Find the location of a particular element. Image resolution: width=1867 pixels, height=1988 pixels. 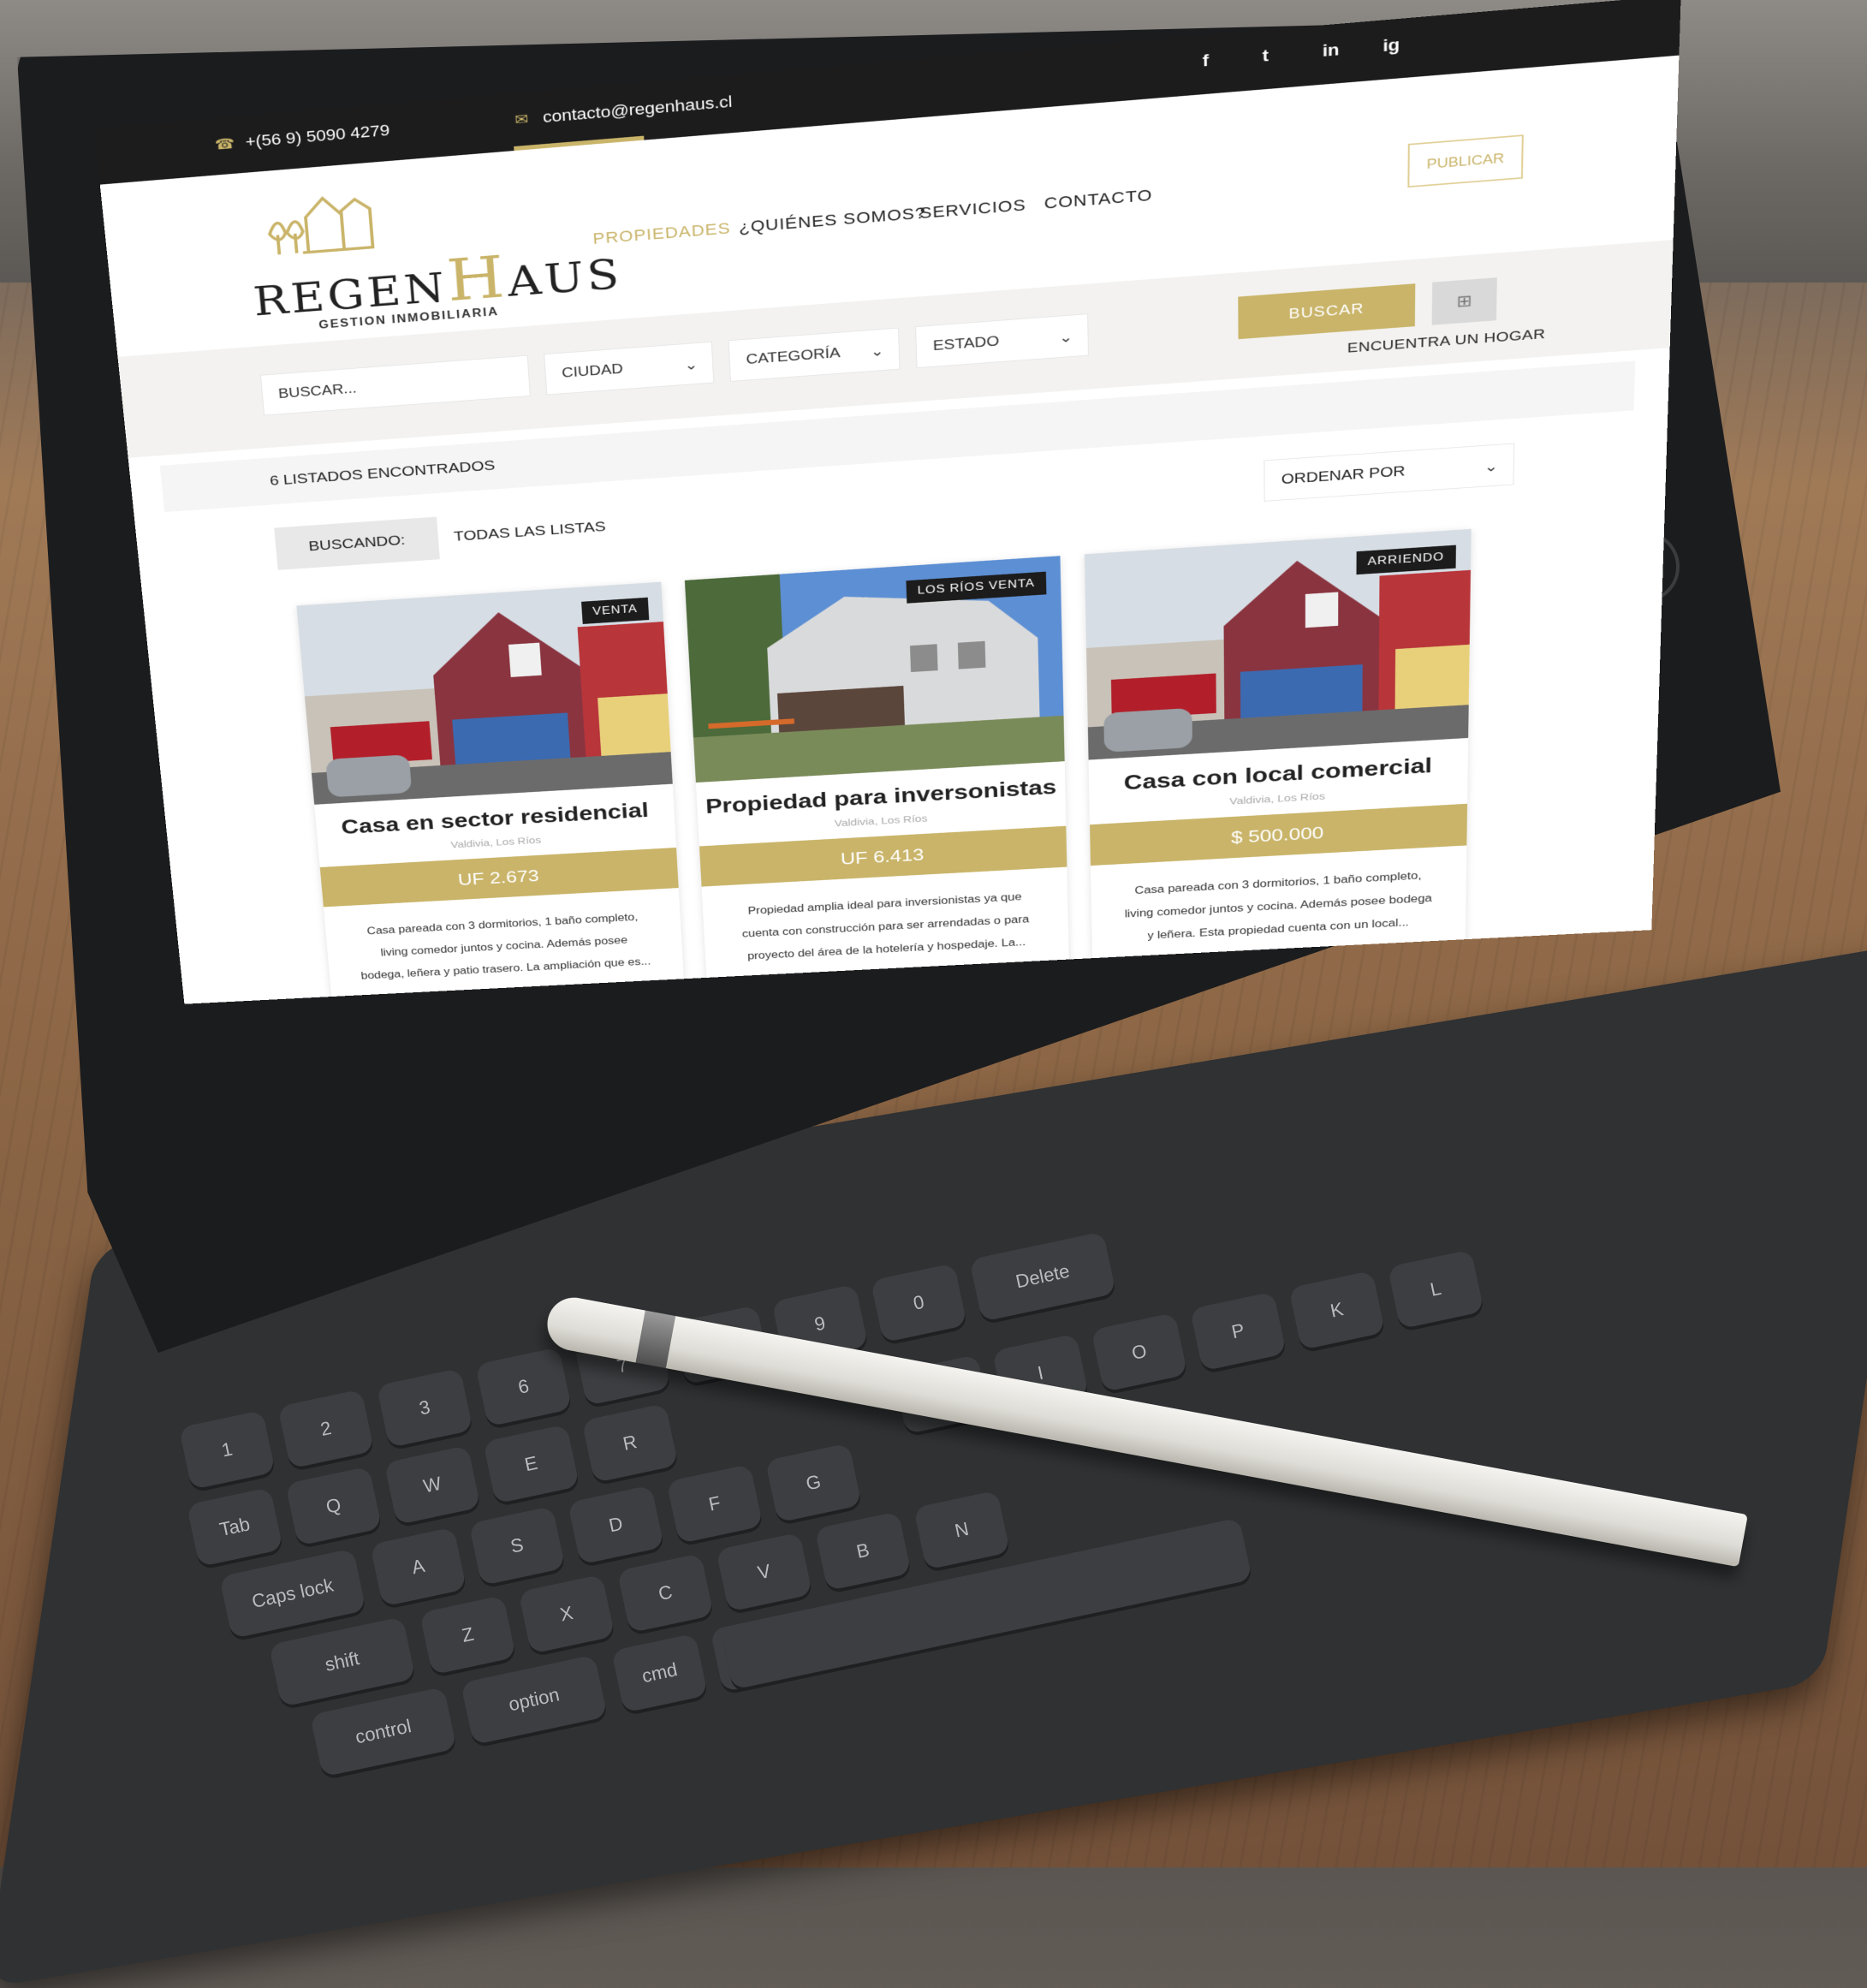

facebook-icon: f is located at coordinates (1206, 61).